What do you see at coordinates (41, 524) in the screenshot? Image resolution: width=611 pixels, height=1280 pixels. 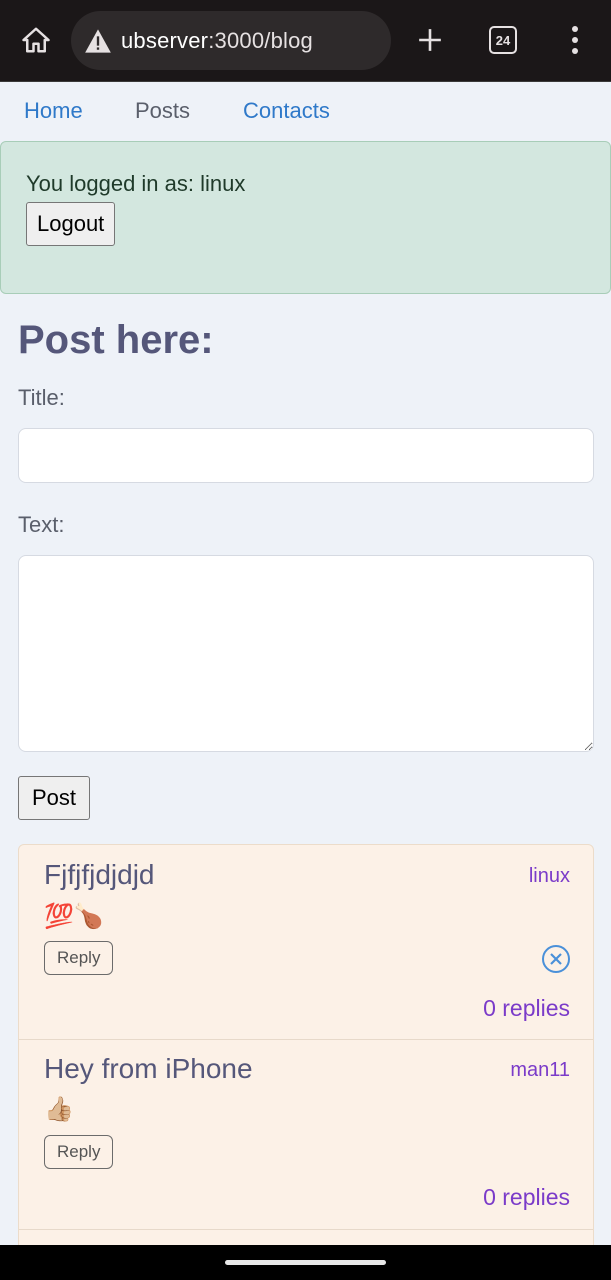 I see `text-label: Text:` at bounding box center [41, 524].